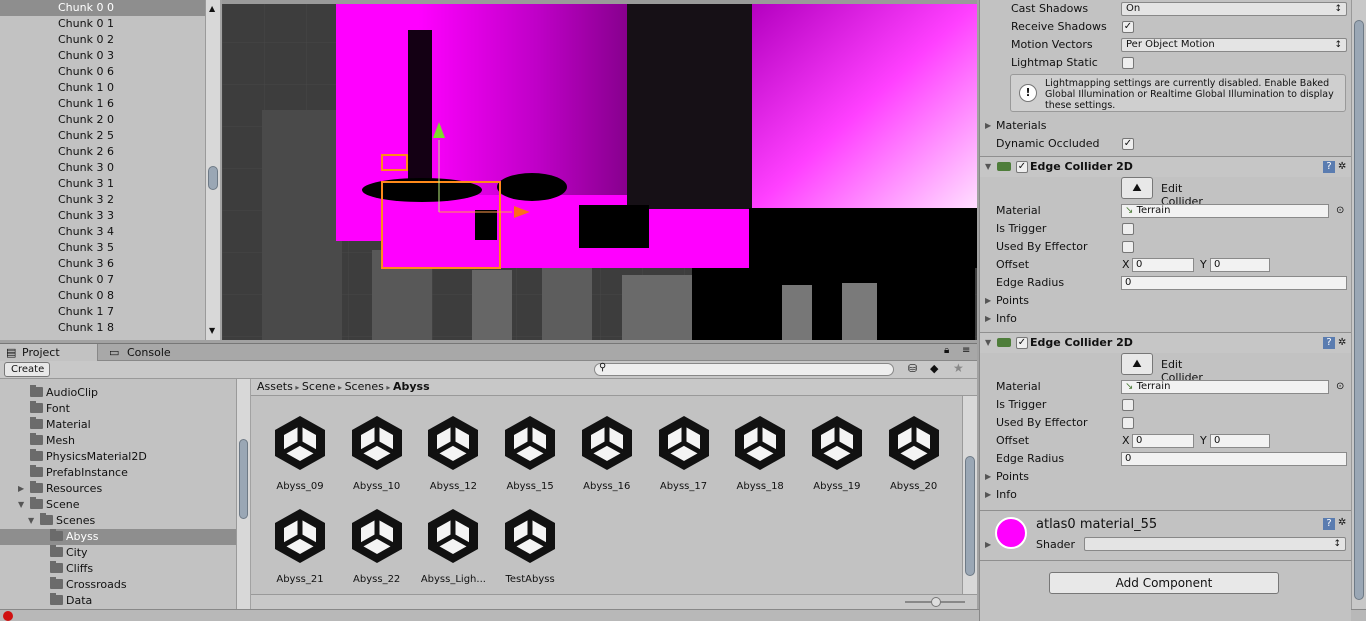 The image size is (1366, 621). I want to click on inspector-scrollbar, so click(1358, 304).